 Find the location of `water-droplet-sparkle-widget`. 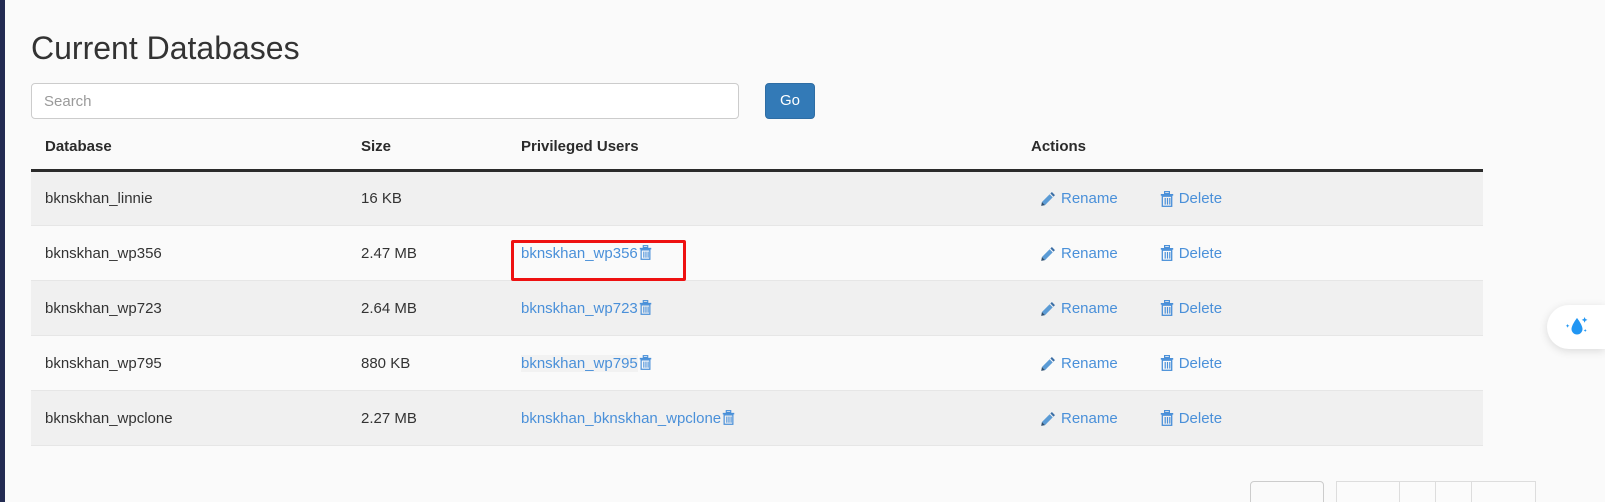

water-droplet-sparkle-widget is located at coordinates (1576, 327).